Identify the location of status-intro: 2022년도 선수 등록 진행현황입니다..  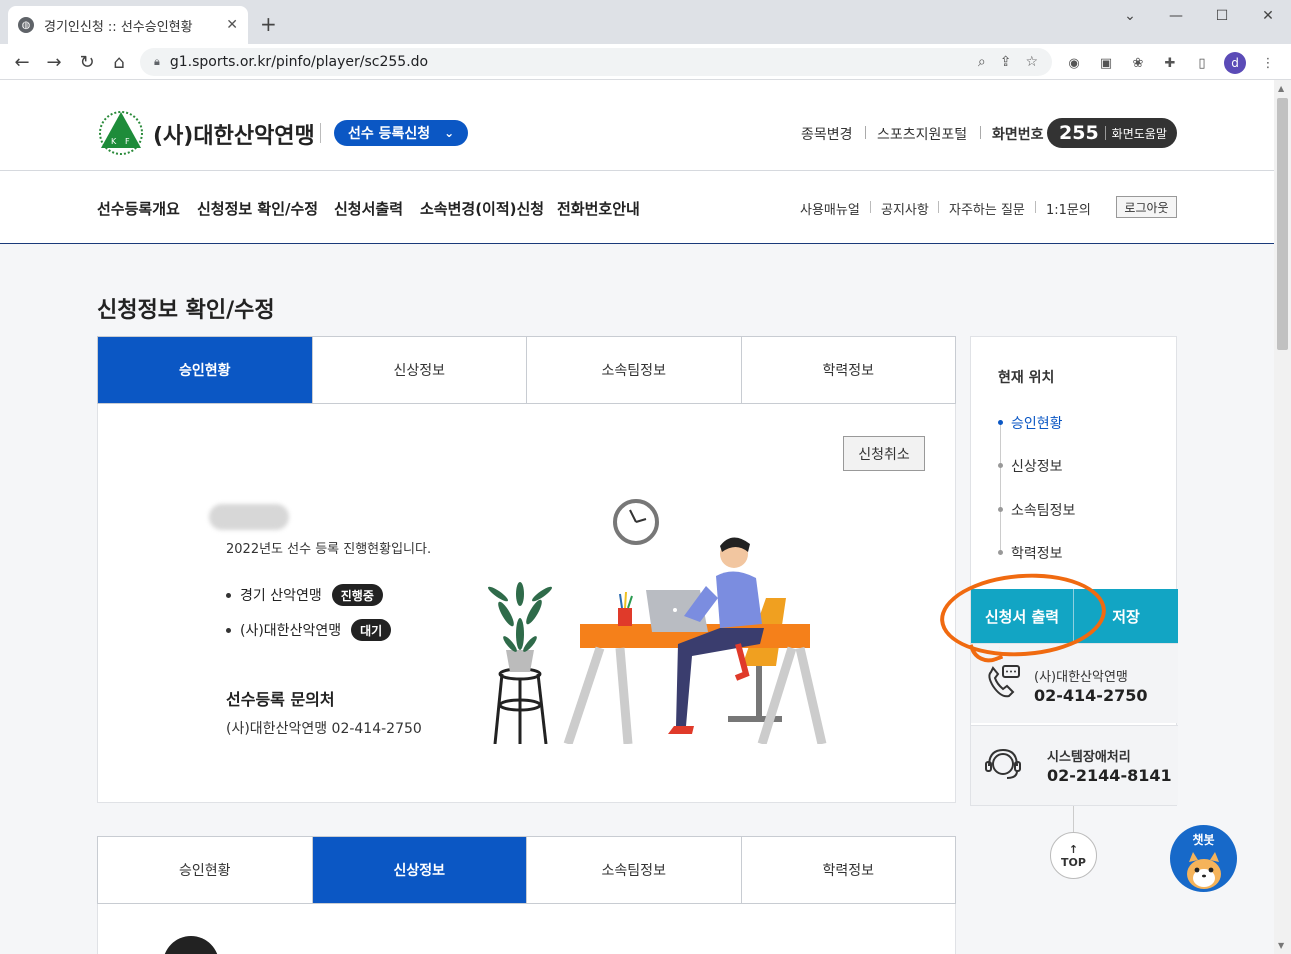
(329, 549).